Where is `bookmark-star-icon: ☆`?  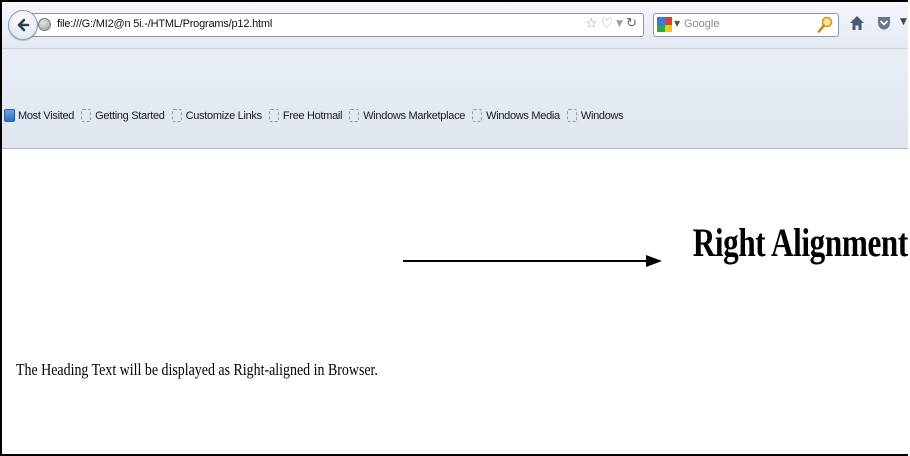
bookmark-star-icon: ☆ is located at coordinates (591, 24).